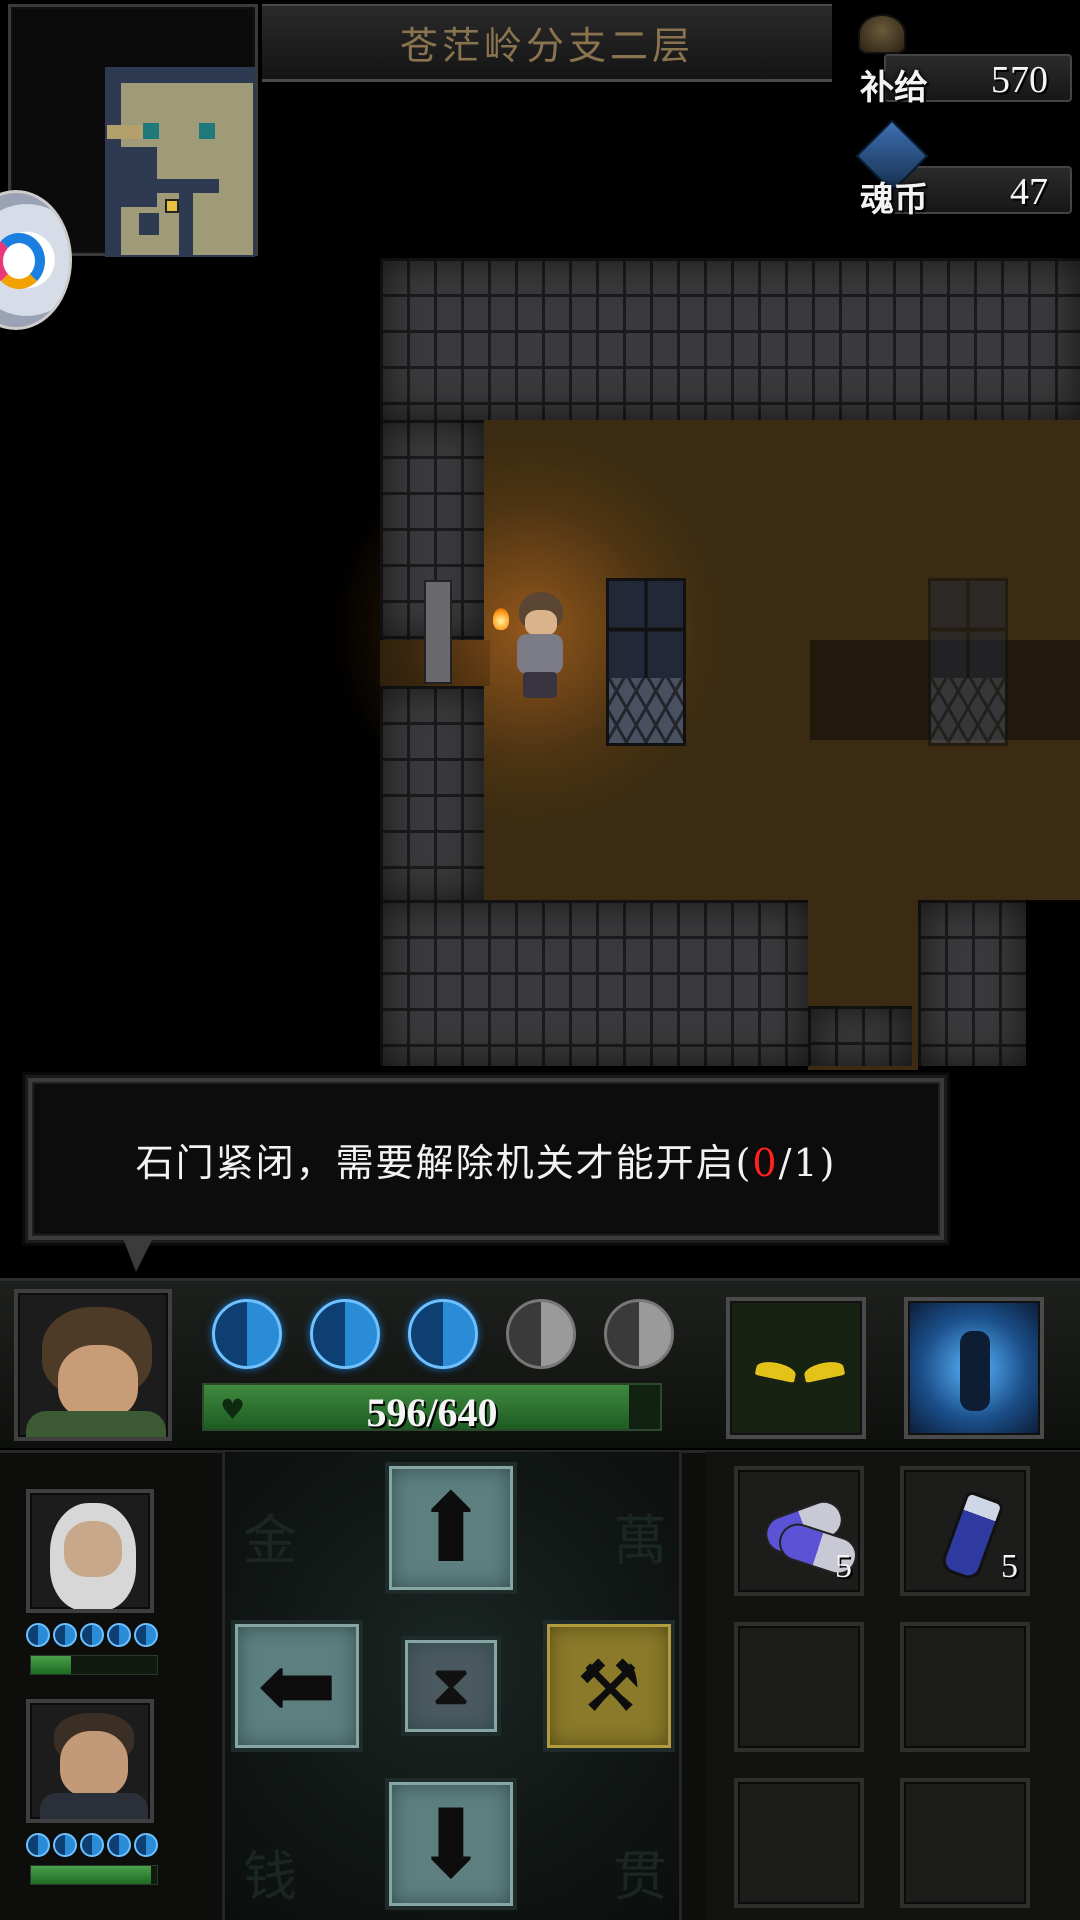 The image size is (1080, 1920). I want to click on arrow-left-icon: ⬅, so click(297, 1686).